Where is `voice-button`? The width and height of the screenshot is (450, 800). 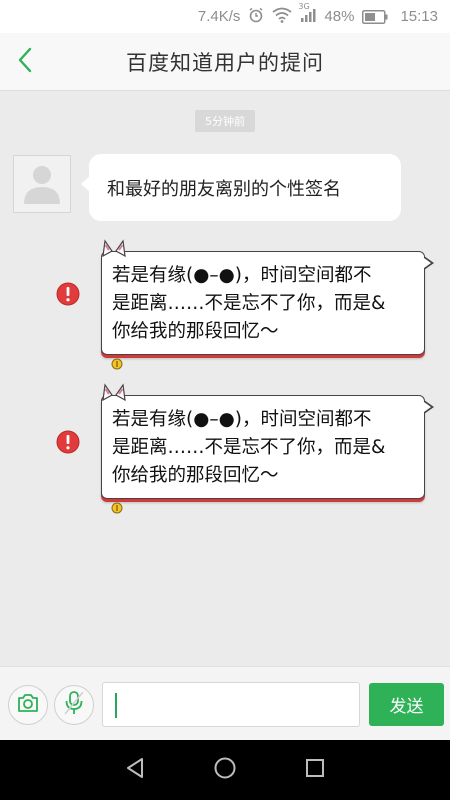
voice-button is located at coordinates (74, 705).